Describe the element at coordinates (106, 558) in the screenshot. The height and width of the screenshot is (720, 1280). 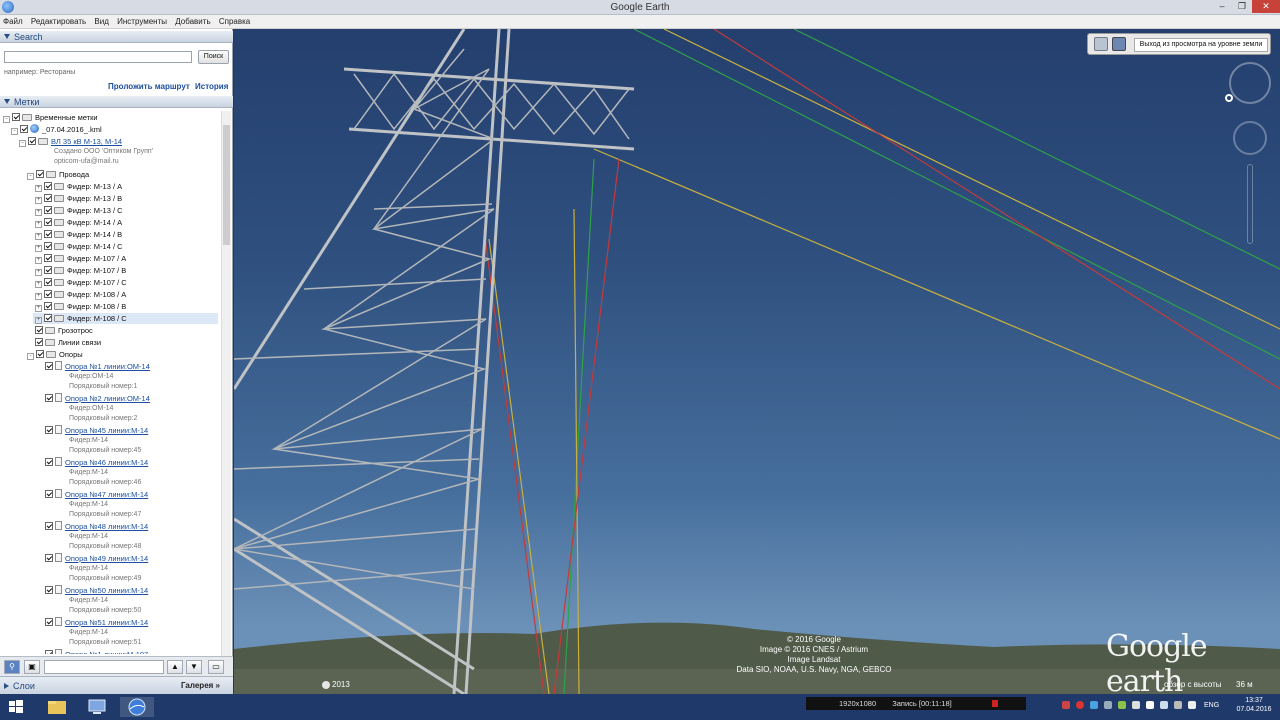
I see `support-link: Опора №49 линии:М-14` at that location.